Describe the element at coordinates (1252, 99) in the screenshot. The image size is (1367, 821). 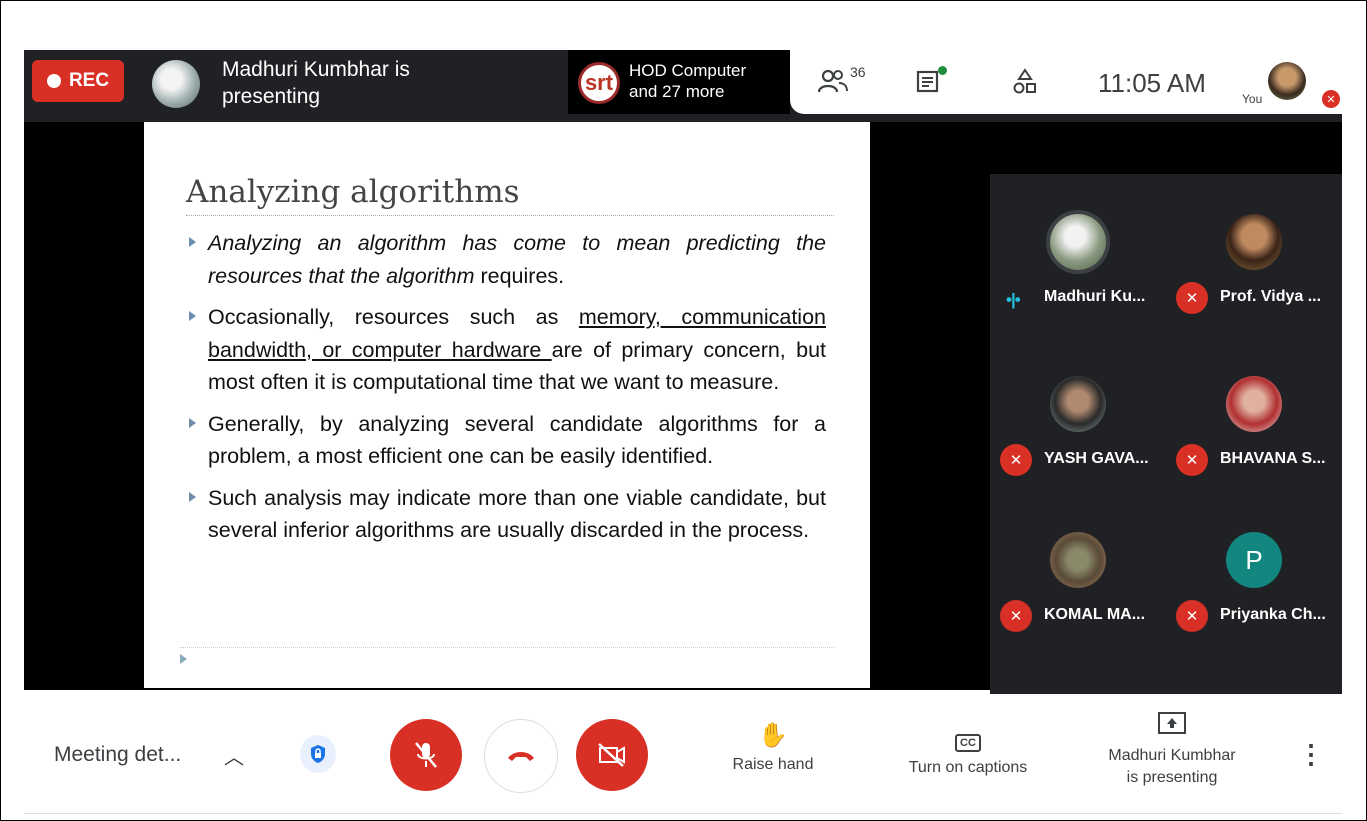
I see `you-label: You` at that location.